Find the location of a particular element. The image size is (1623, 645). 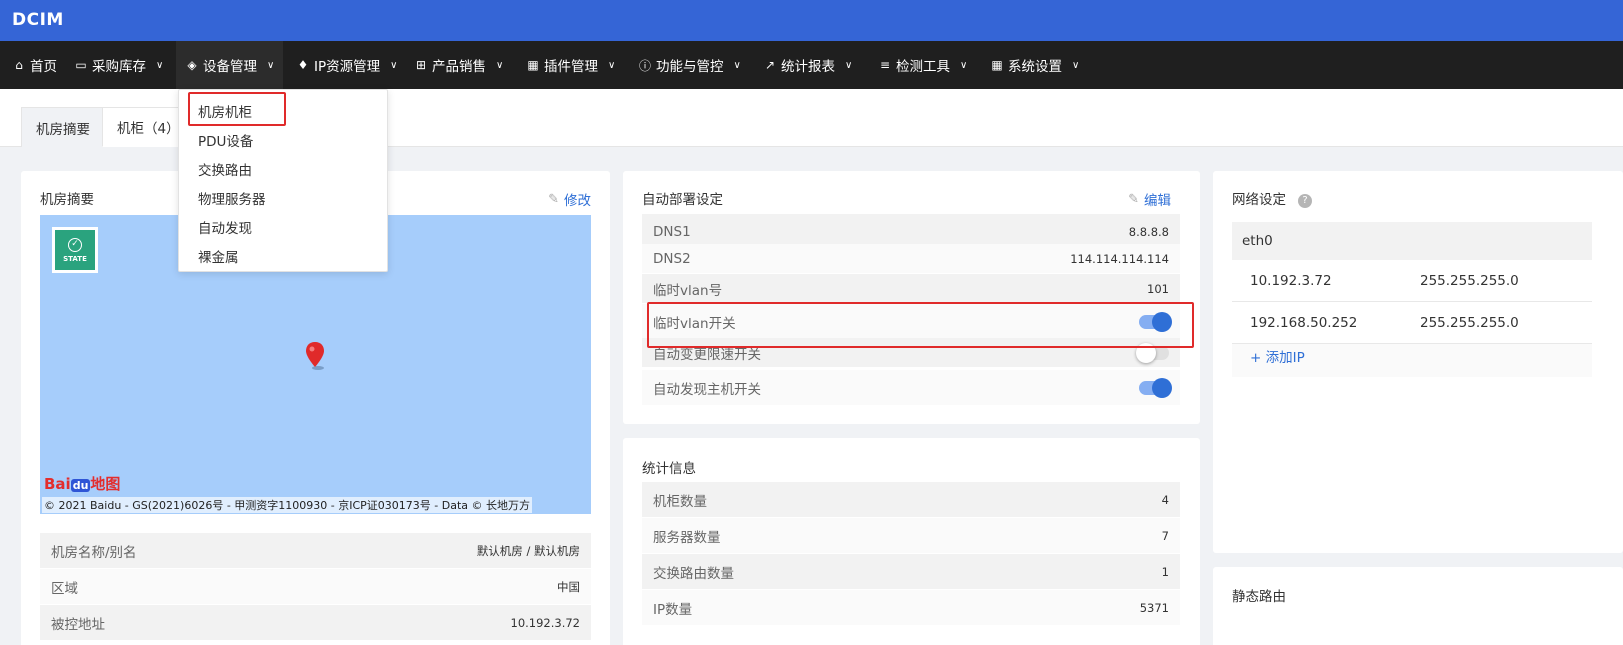

tab-room-summary: 机房摘要 is located at coordinates (63, 127).